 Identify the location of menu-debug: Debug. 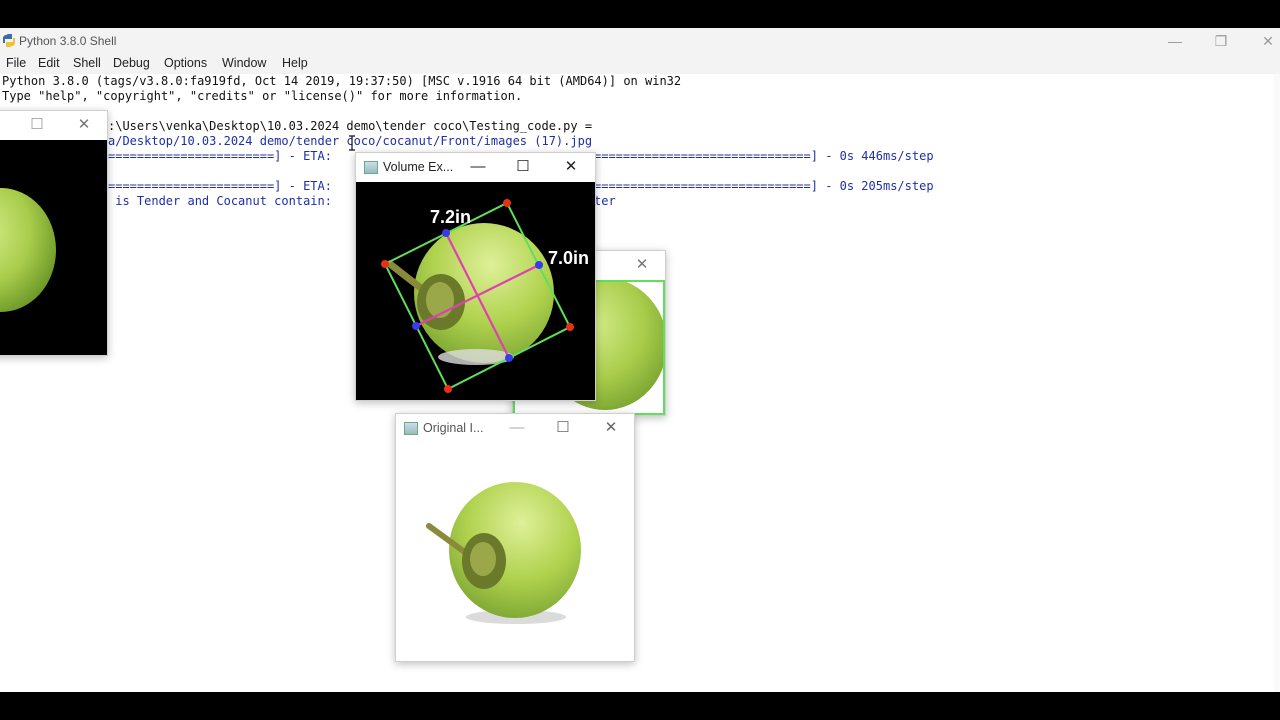
(131, 63).